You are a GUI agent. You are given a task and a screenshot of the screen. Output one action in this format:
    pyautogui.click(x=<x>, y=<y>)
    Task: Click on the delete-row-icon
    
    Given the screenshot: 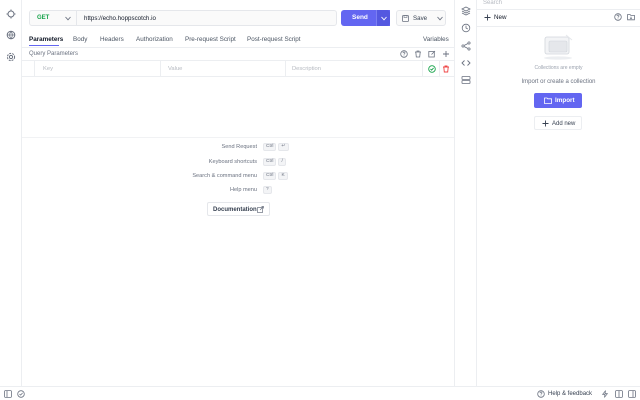 What is the action you would take?
    pyautogui.click(x=446, y=69)
    